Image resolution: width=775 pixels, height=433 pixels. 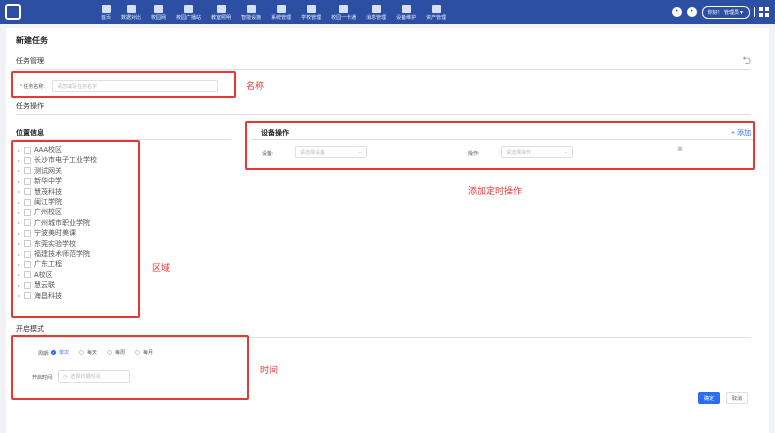 I want to click on nav-item-facilities: 智能设施, so click(x=251, y=12).